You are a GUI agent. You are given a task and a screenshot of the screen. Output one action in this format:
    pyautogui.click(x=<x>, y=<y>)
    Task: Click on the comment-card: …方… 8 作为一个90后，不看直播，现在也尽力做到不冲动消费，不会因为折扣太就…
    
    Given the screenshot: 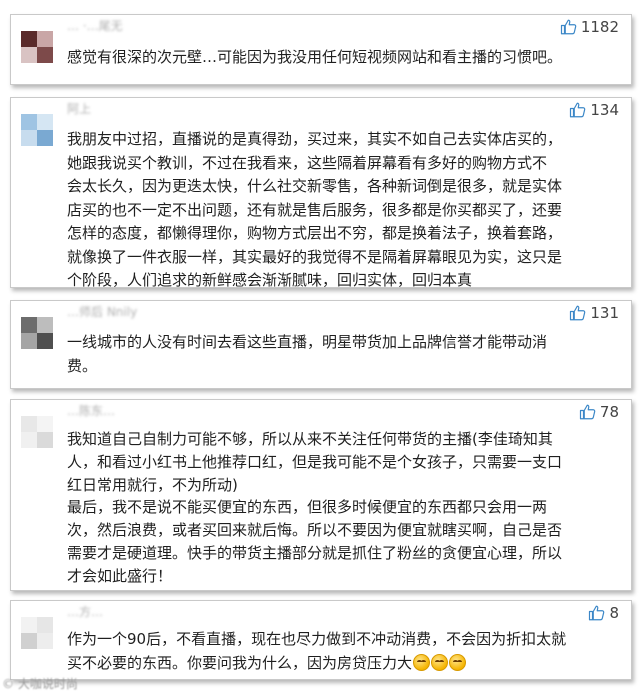 What is the action you would take?
    pyautogui.click(x=321, y=640)
    